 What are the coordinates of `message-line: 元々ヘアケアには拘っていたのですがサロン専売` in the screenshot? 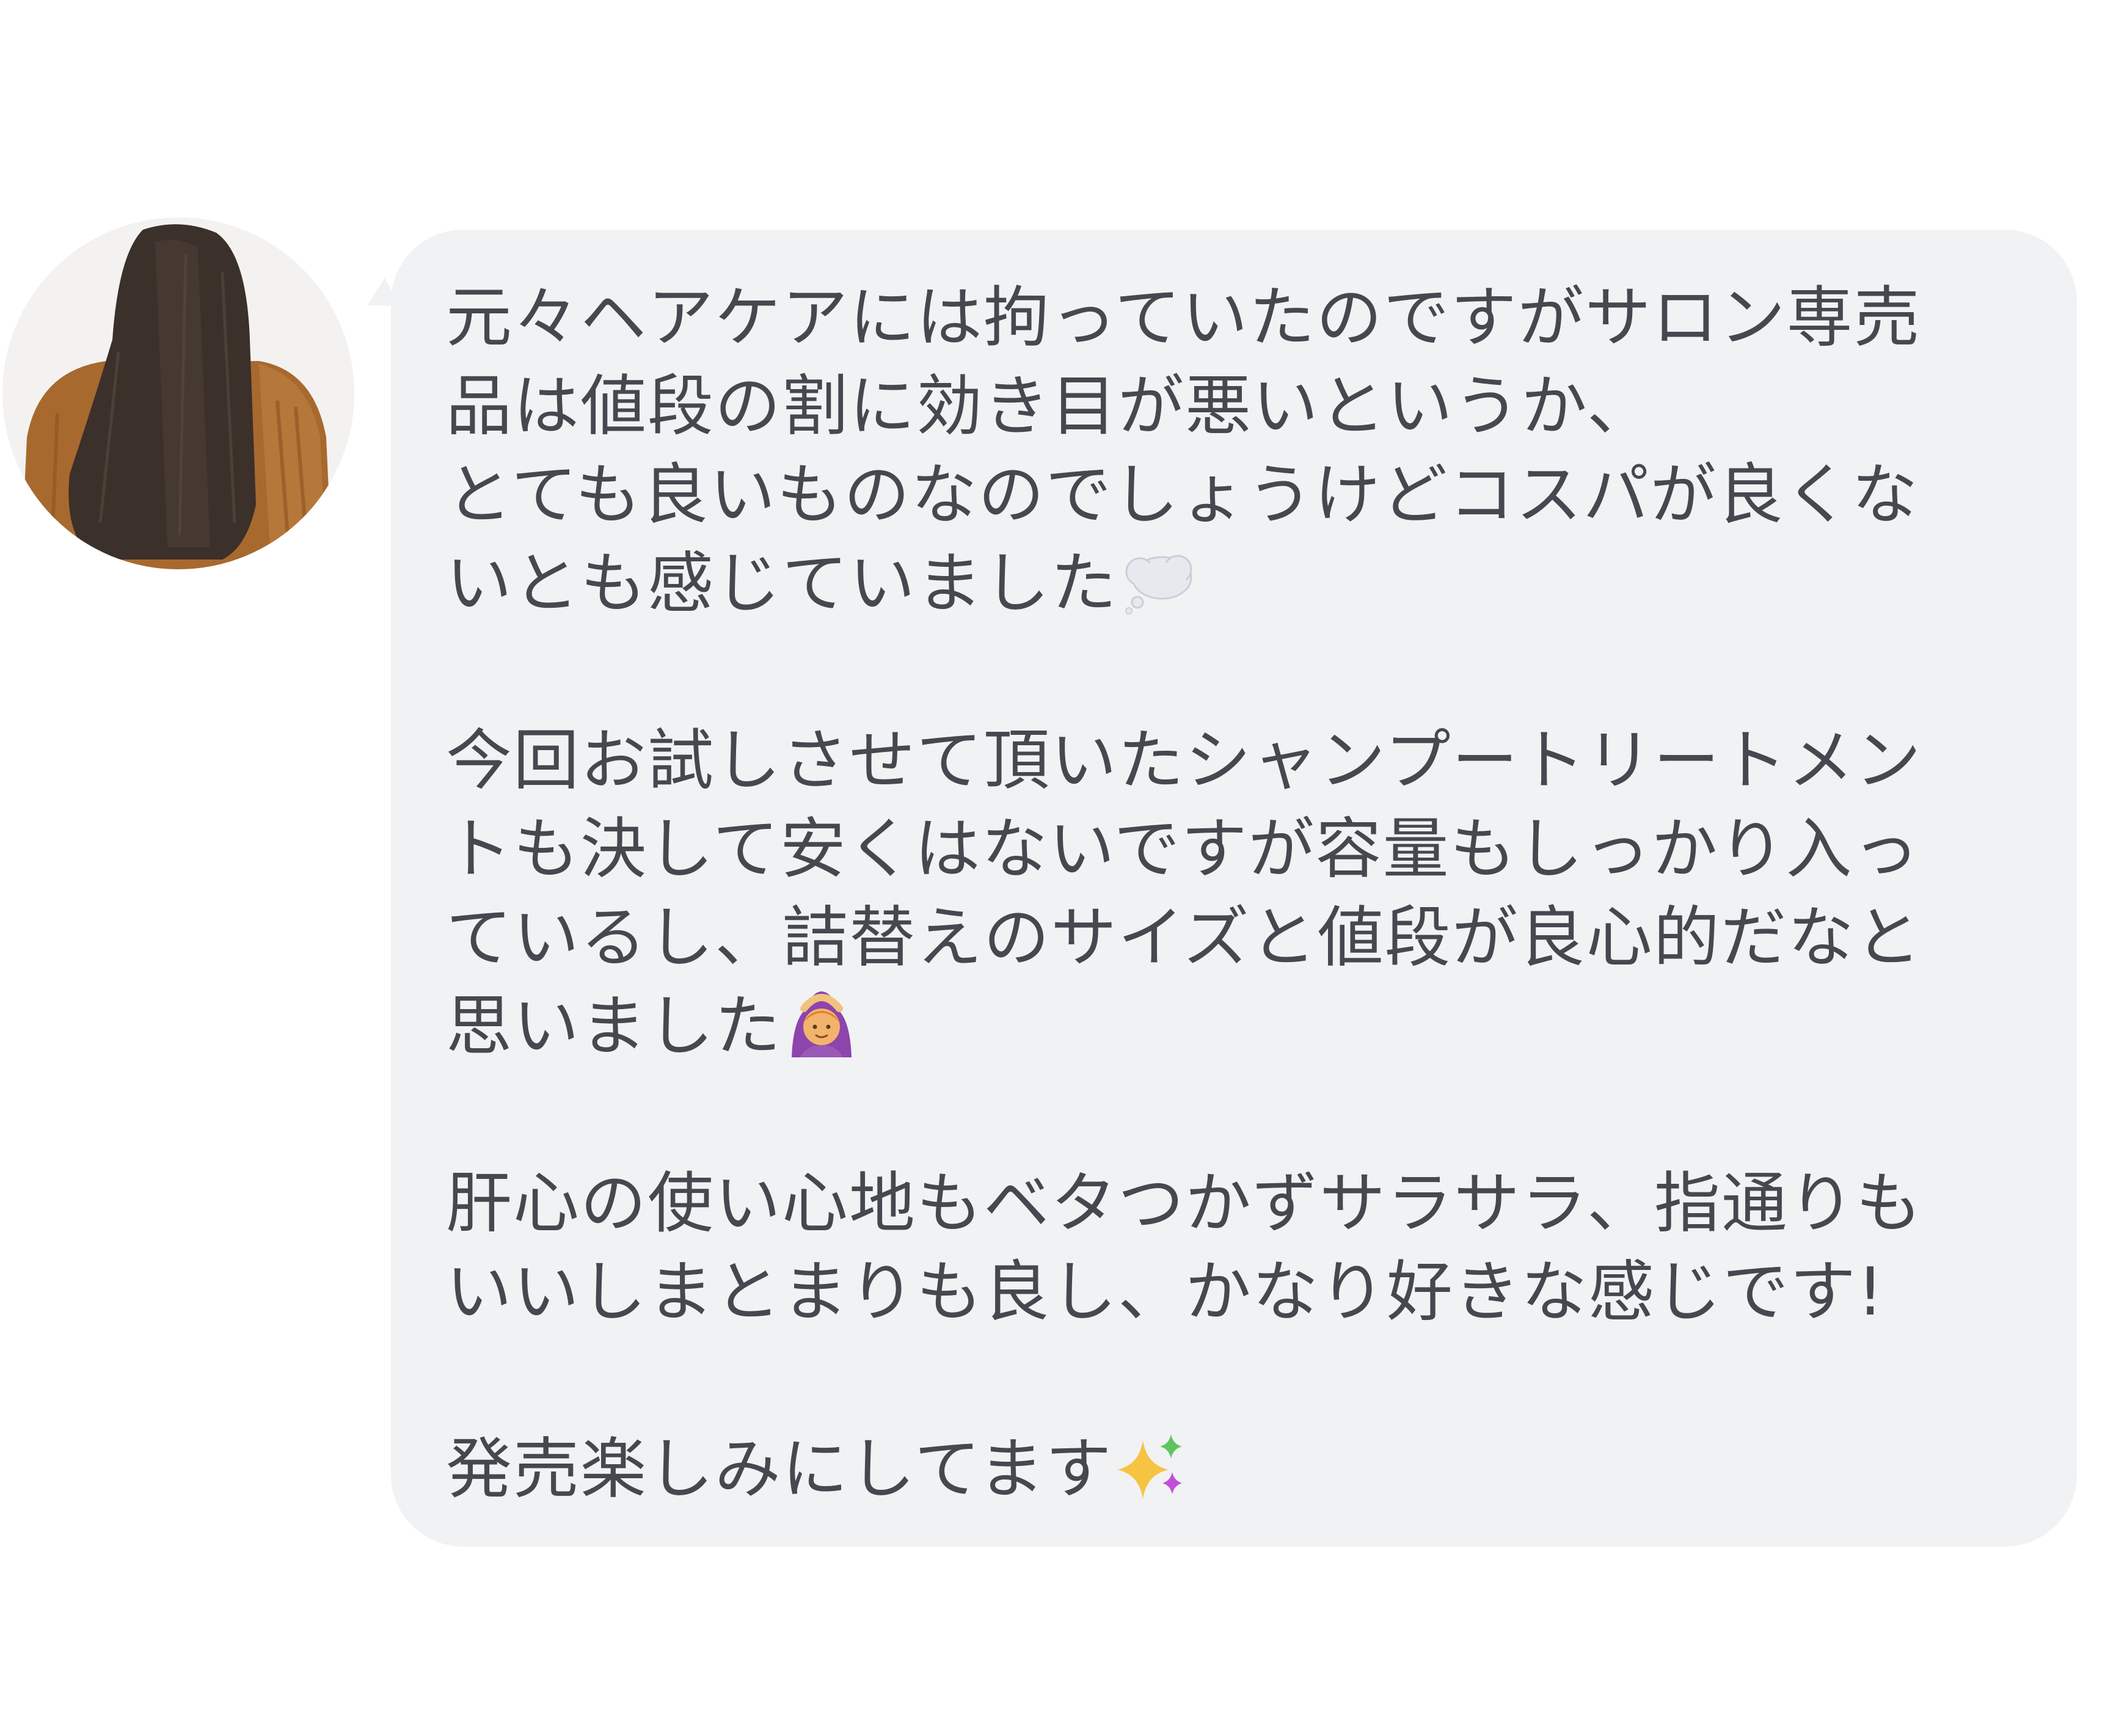 It's located at (1183, 318).